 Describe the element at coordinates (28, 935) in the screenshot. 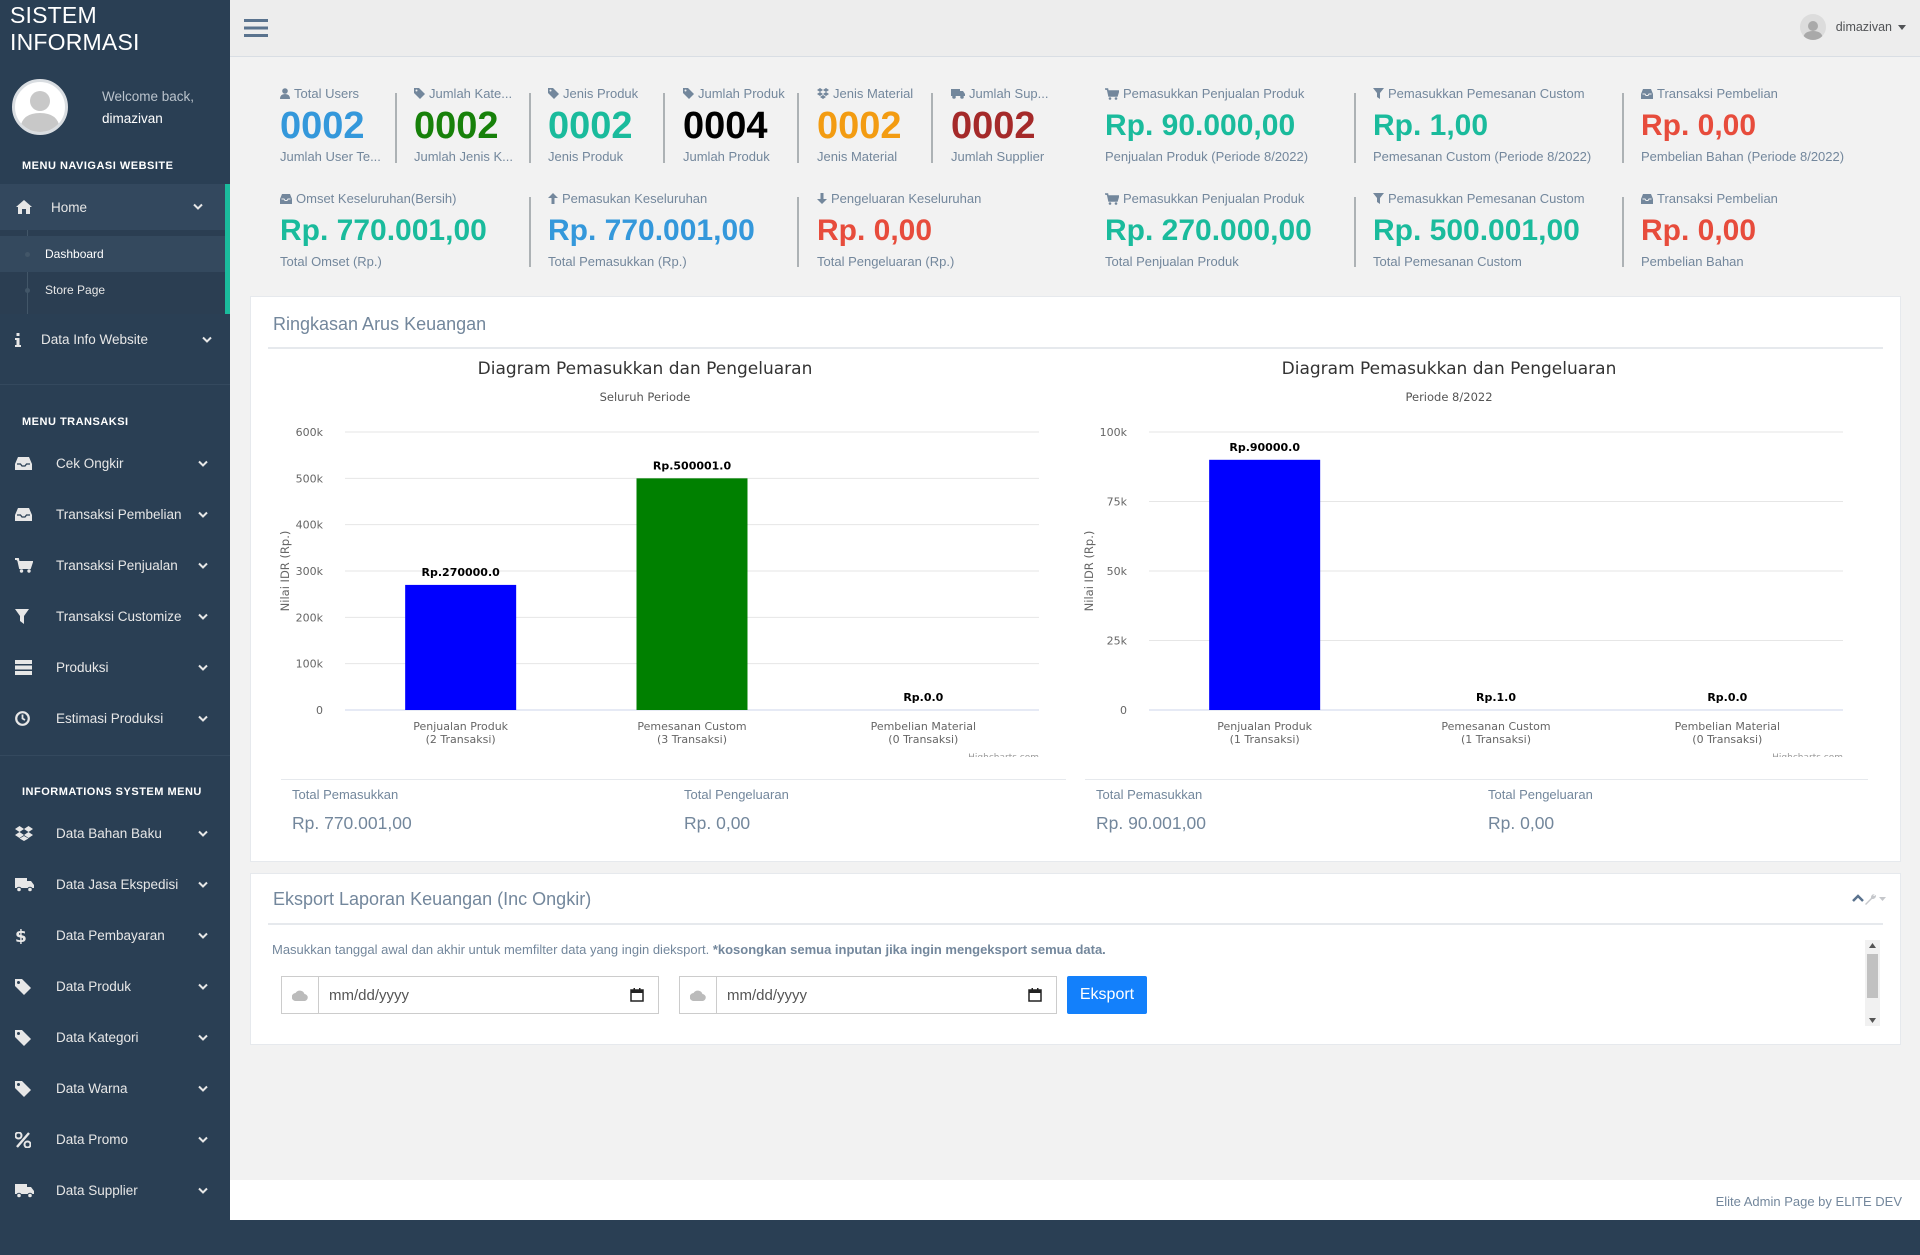

I see `dollar-icon: $` at that location.